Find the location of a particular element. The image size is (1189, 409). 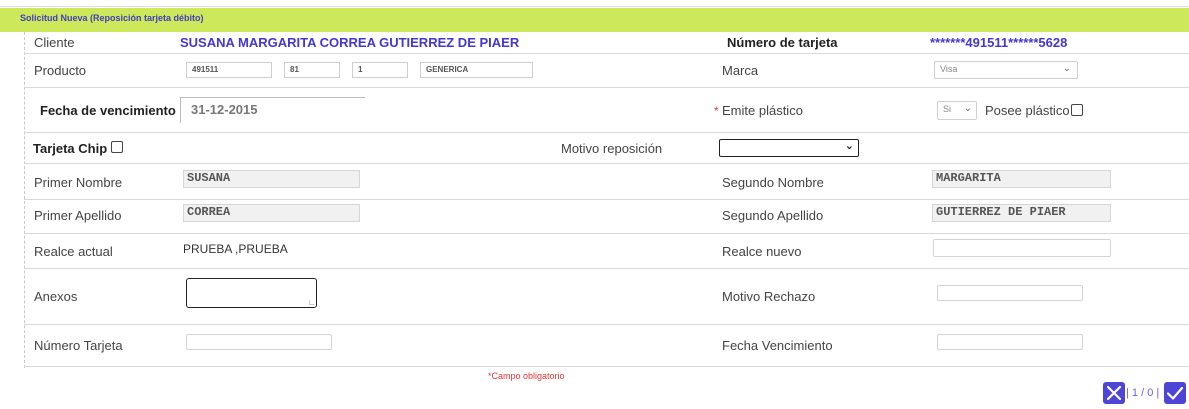

tarjeta-chip-checkbox is located at coordinates (117, 147).